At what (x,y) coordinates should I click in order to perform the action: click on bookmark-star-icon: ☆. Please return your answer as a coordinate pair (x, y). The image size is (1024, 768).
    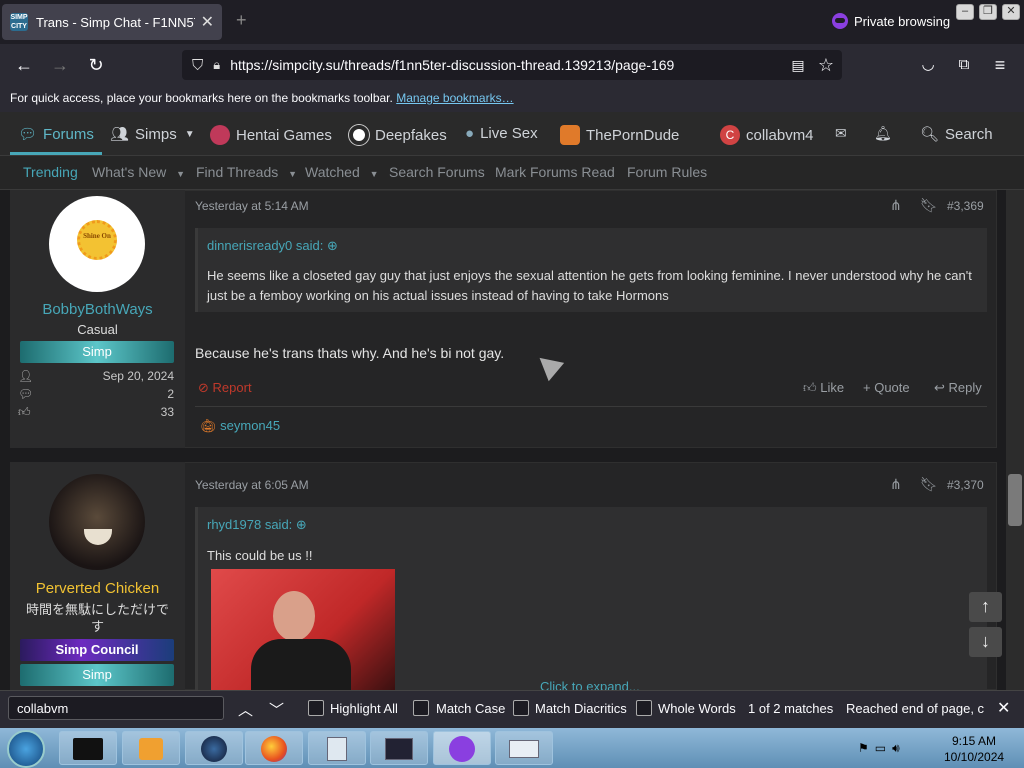
    Looking at the image, I should click on (826, 65).